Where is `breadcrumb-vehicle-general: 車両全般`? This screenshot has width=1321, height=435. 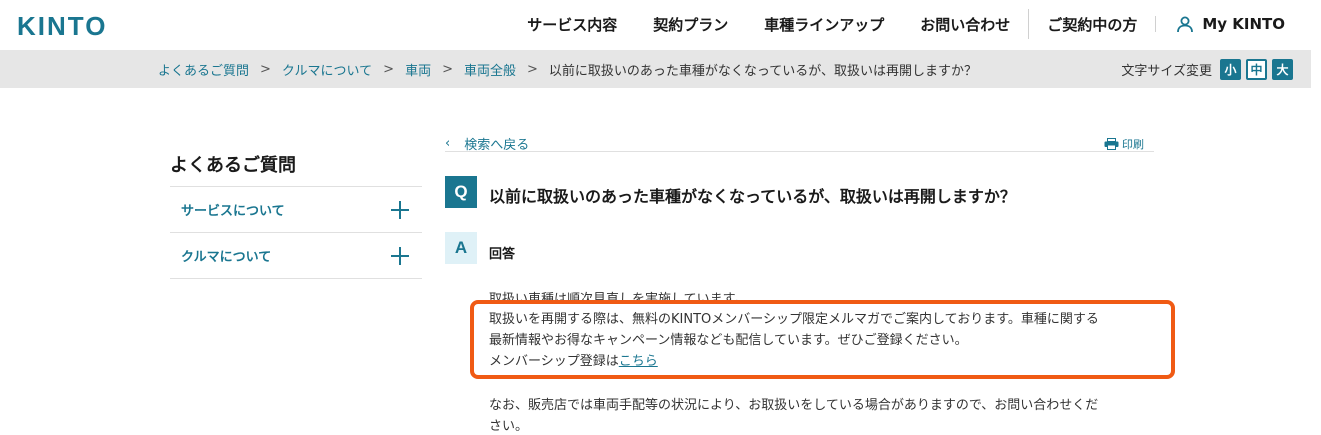
breadcrumb-vehicle-general: 車両全般 is located at coordinates (490, 69).